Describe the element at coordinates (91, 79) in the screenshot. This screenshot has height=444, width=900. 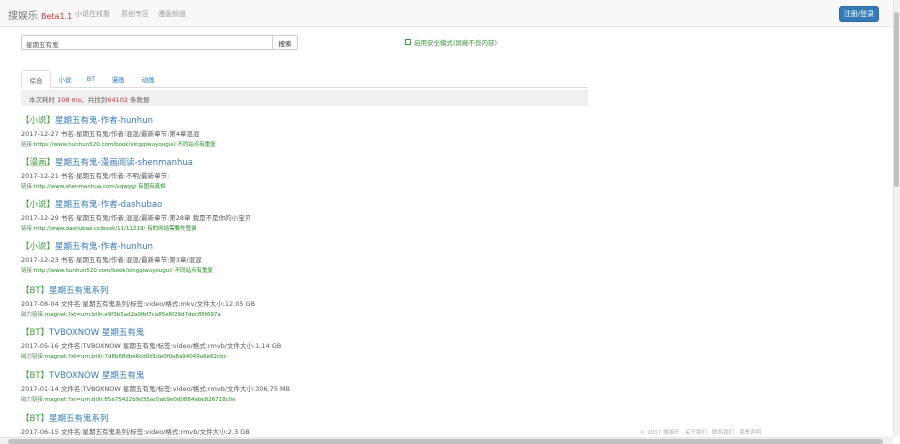
I see `tab-bt: BT` at that location.